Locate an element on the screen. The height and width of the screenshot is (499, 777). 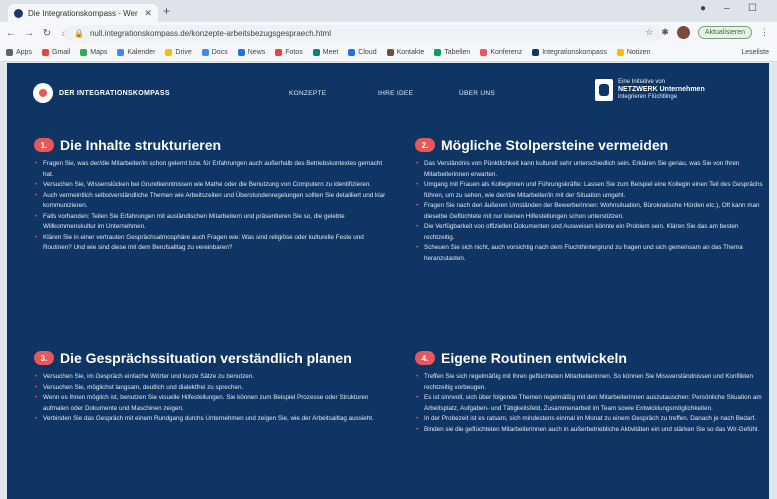
bookmark-label: News is located at coordinates (256, 52).